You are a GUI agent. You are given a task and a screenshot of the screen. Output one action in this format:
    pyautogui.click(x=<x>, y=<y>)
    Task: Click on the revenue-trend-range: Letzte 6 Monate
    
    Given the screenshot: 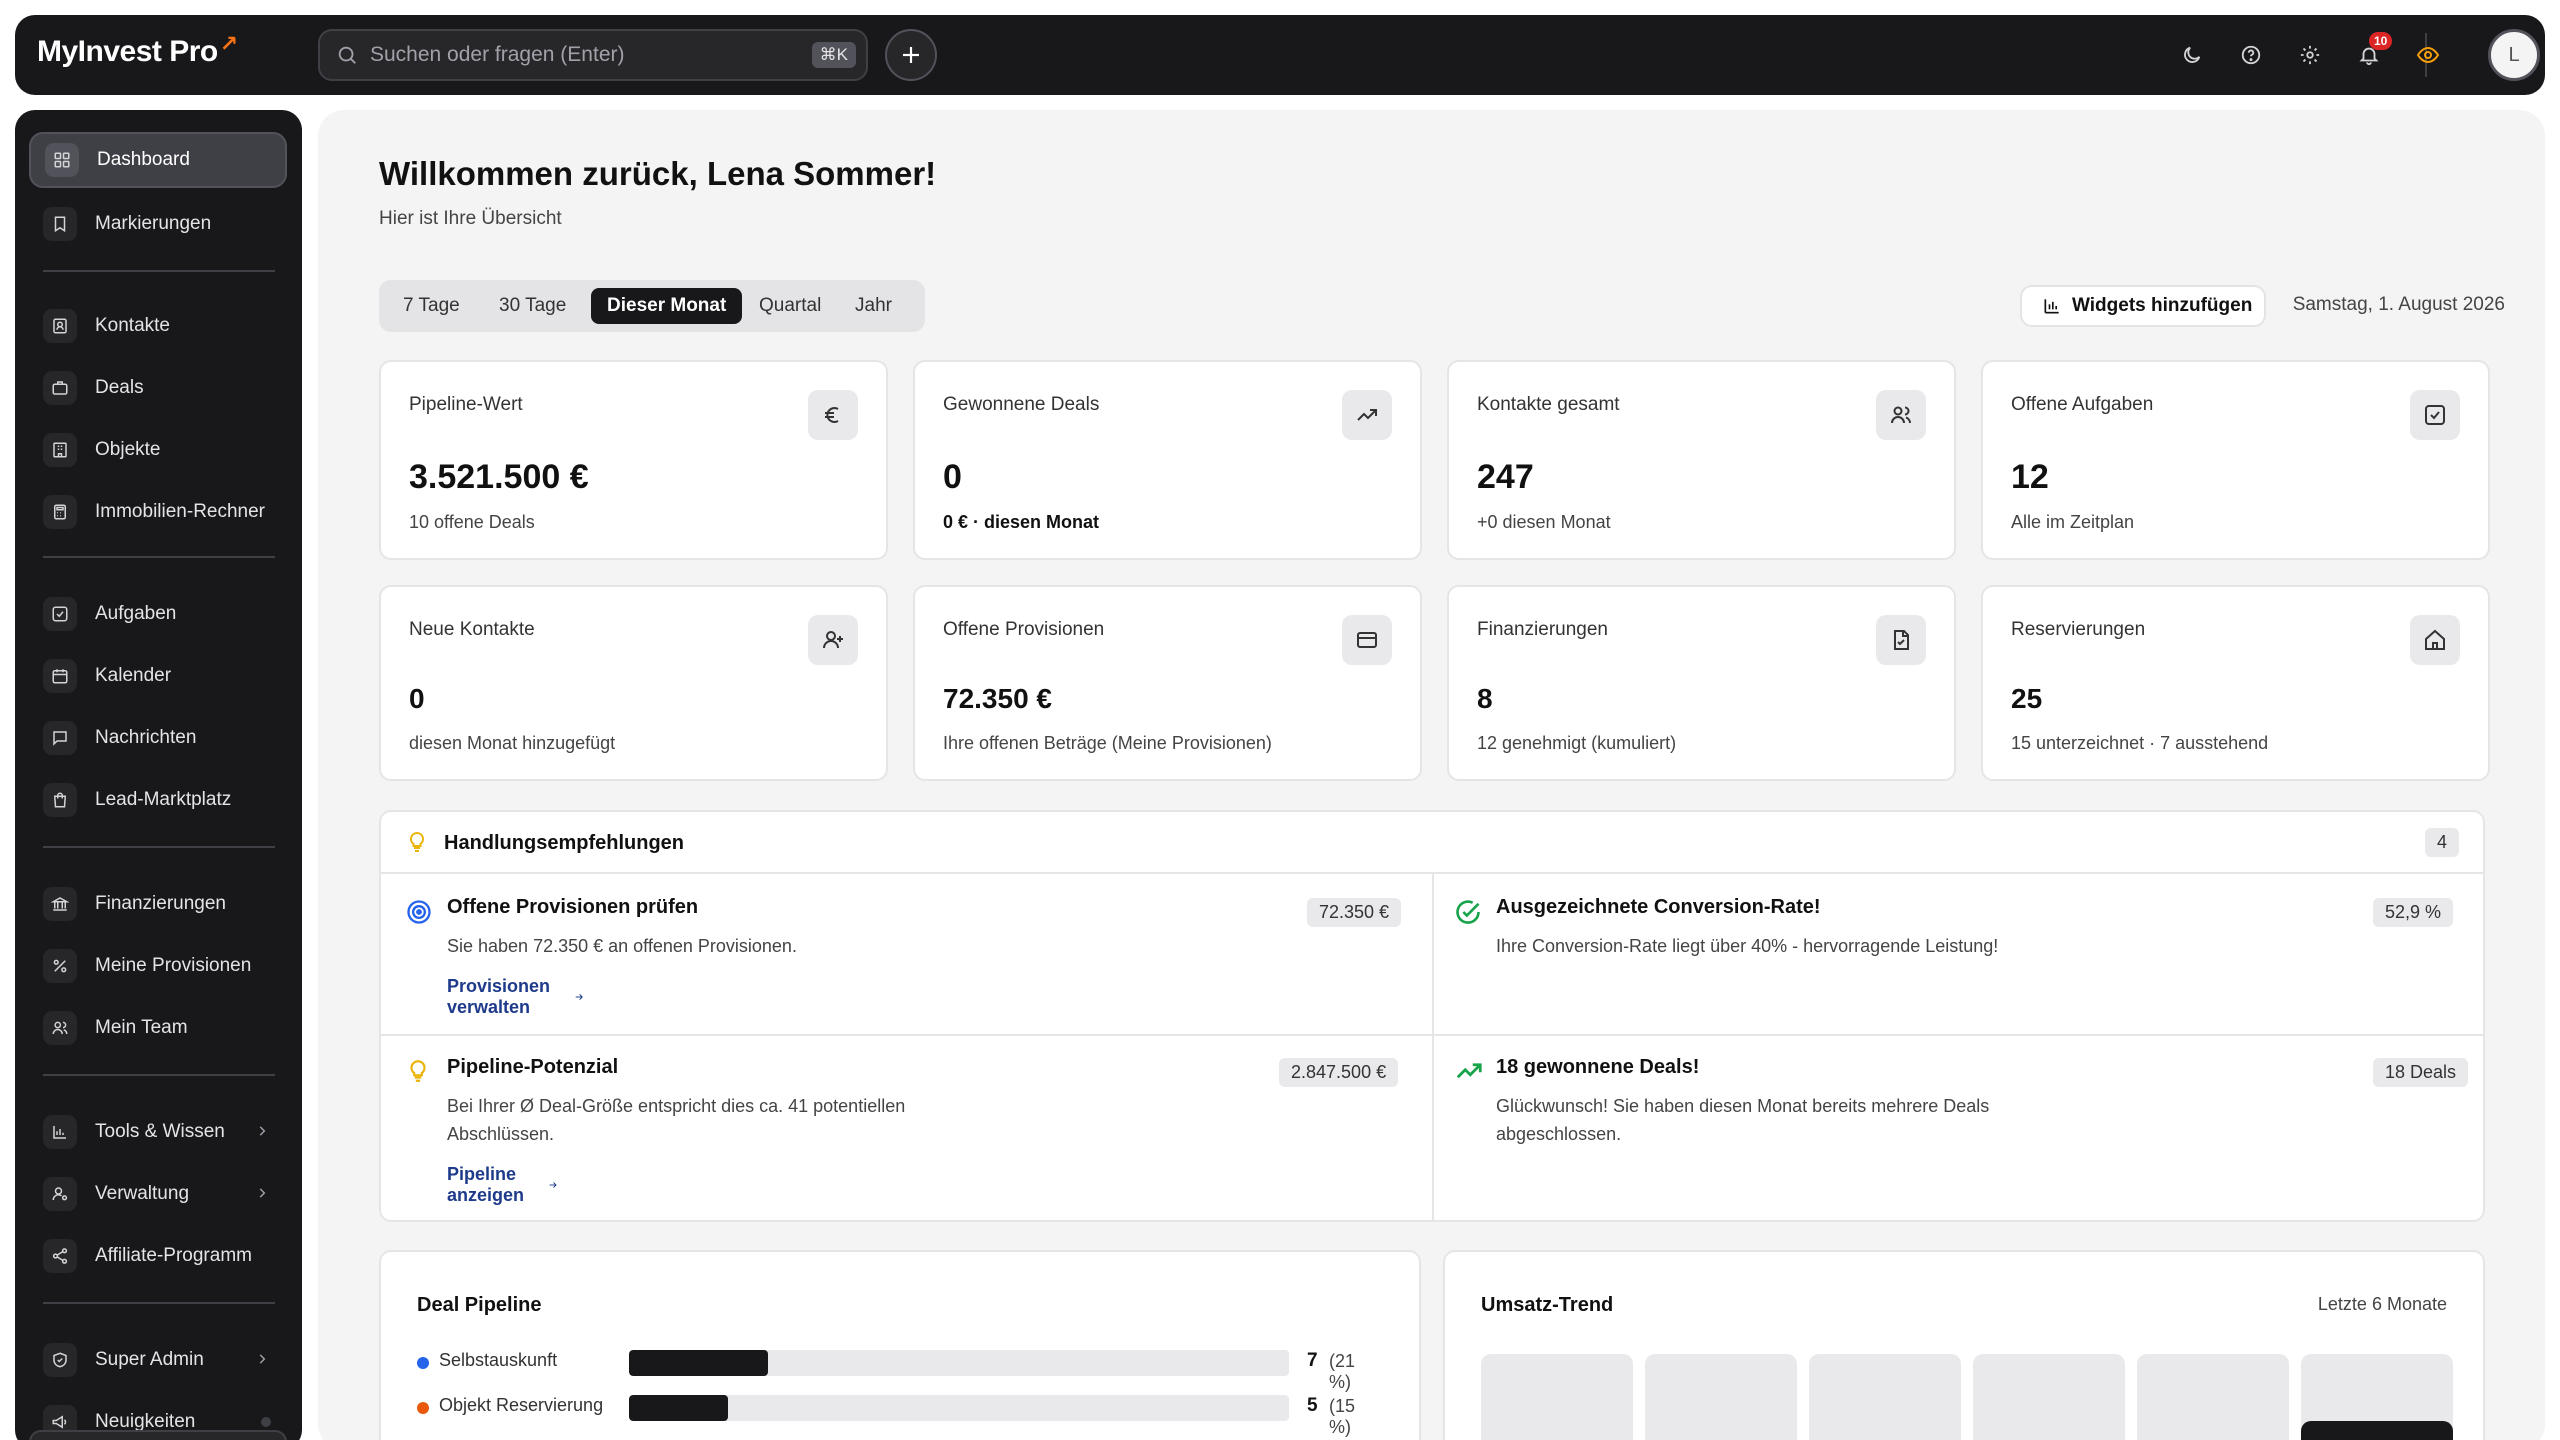 What is the action you would take?
    pyautogui.click(x=2382, y=1304)
    